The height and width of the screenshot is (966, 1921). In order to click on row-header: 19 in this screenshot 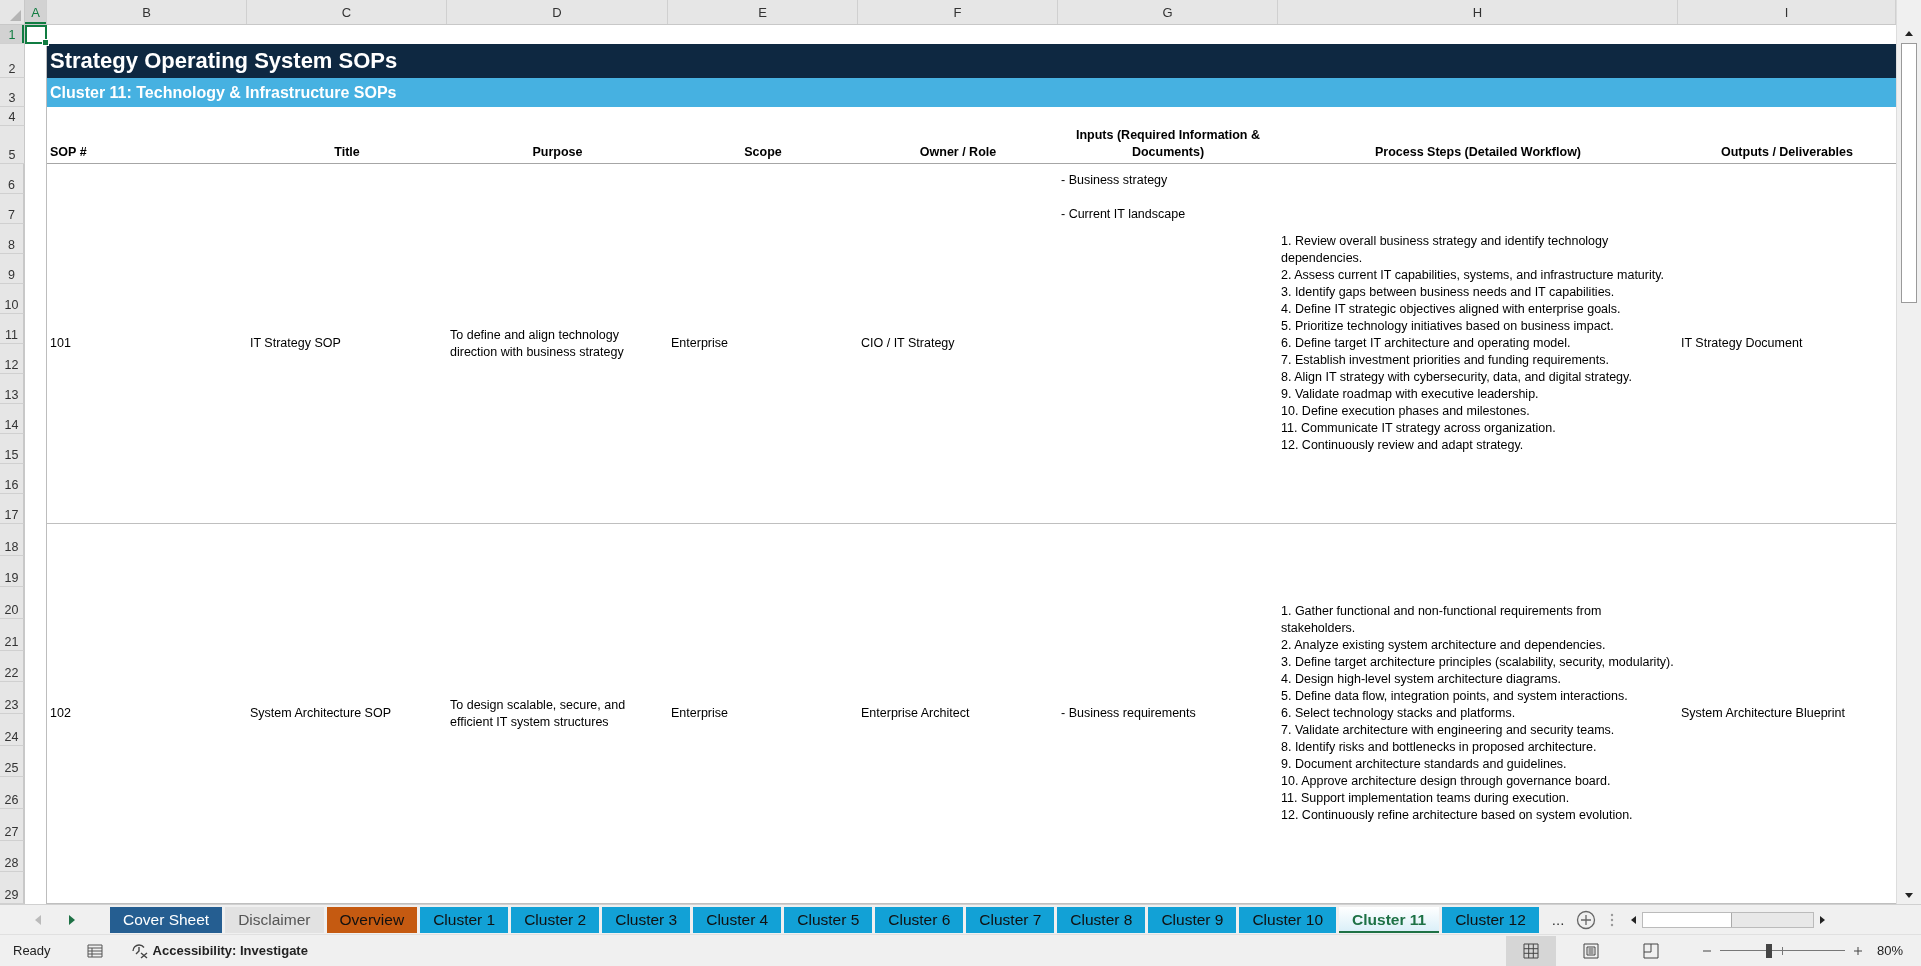, I will do `click(12, 571)`.